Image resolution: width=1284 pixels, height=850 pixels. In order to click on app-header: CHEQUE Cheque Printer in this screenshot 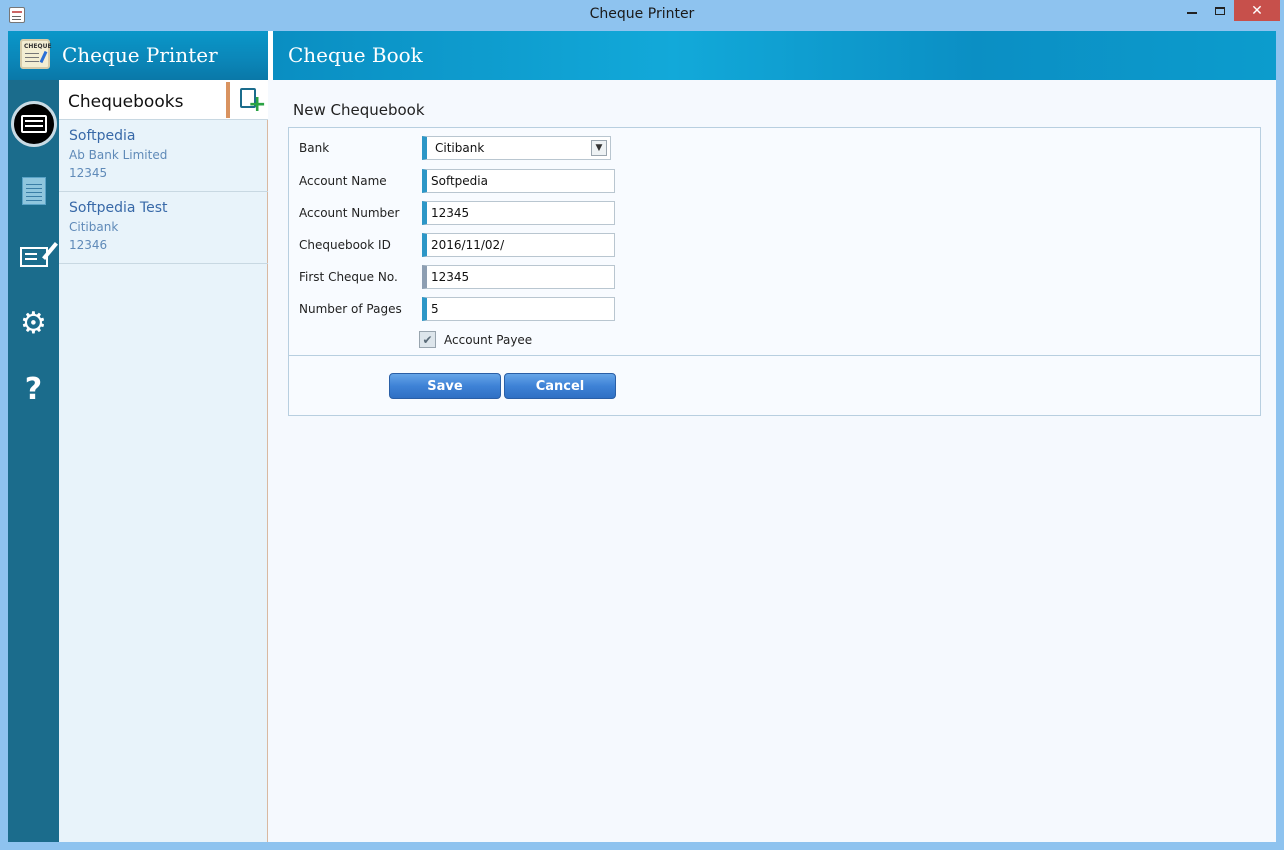, I will do `click(138, 55)`.